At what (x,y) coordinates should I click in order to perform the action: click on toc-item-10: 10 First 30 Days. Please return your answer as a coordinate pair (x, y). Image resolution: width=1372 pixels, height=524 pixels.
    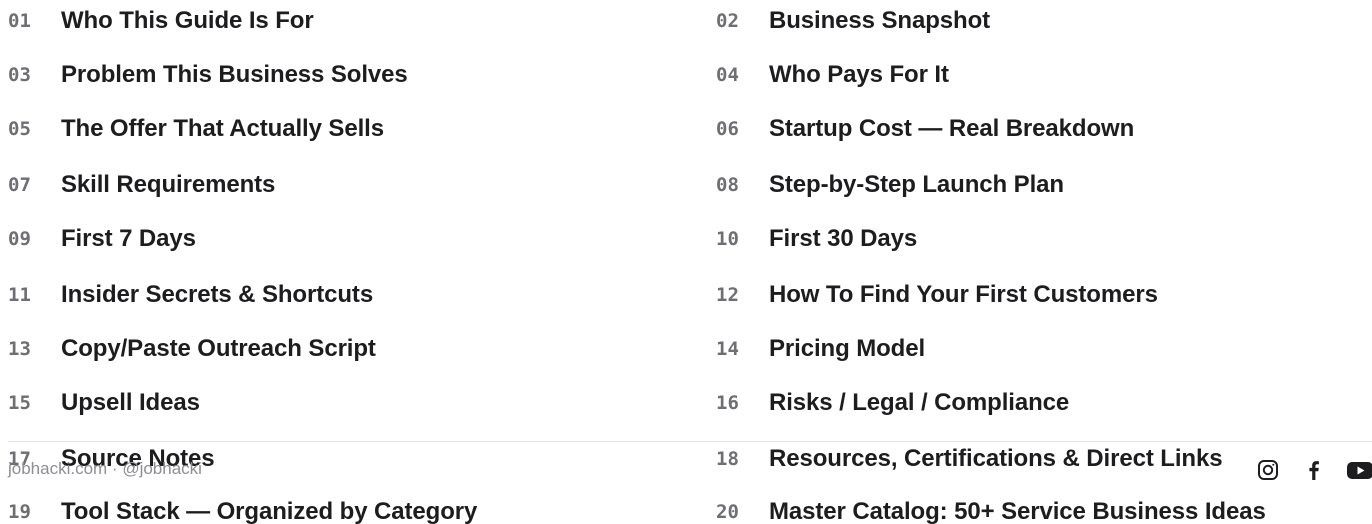
    Looking at the image, I should click on (816, 239).